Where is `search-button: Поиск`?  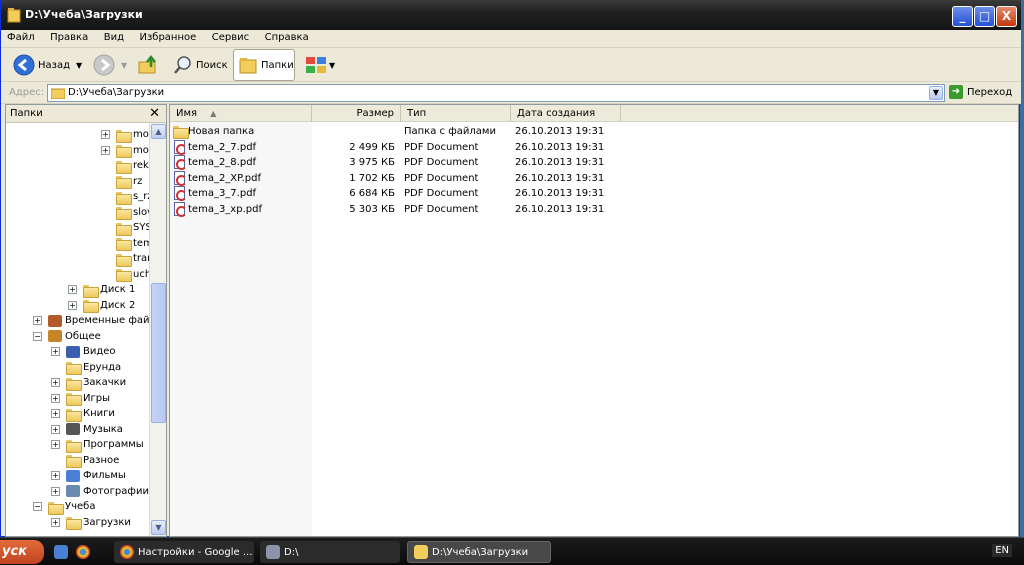
search-button: Поиск is located at coordinates (200, 65).